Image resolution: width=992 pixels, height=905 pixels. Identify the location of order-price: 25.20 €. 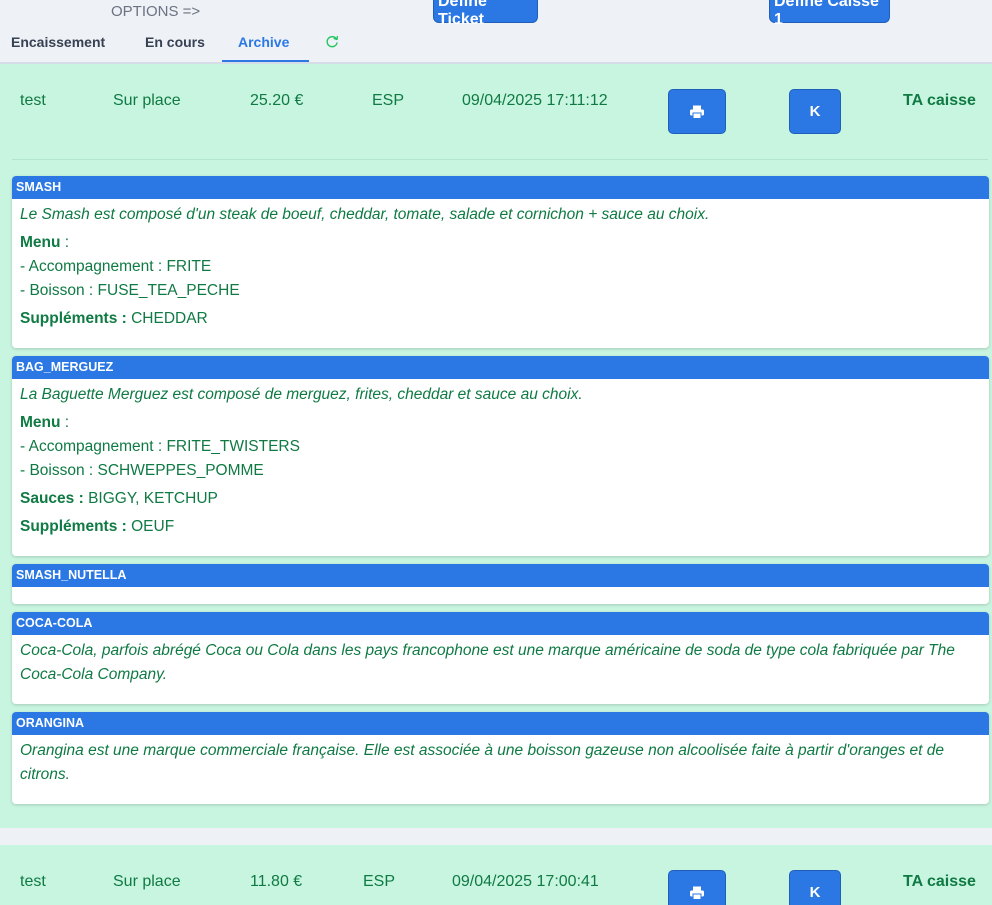
(277, 100).